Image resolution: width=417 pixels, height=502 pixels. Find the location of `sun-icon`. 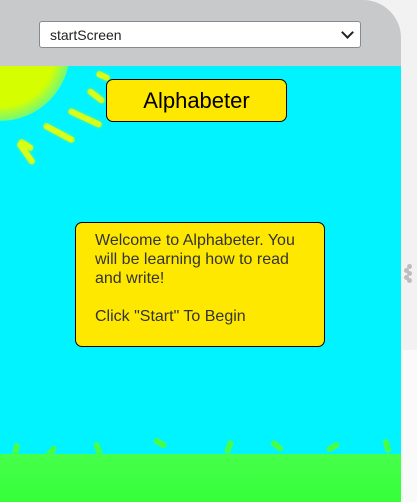

sun-icon is located at coordinates (35, 93).